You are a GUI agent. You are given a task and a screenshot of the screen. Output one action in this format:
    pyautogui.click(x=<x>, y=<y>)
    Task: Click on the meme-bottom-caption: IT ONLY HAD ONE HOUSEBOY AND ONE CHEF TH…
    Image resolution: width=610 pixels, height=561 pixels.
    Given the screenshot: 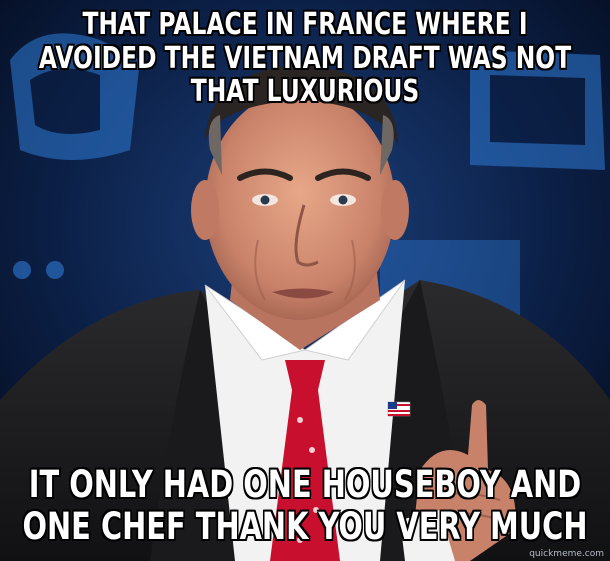 What is the action you would take?
    pyautogui.click(x=305, y=505)
    